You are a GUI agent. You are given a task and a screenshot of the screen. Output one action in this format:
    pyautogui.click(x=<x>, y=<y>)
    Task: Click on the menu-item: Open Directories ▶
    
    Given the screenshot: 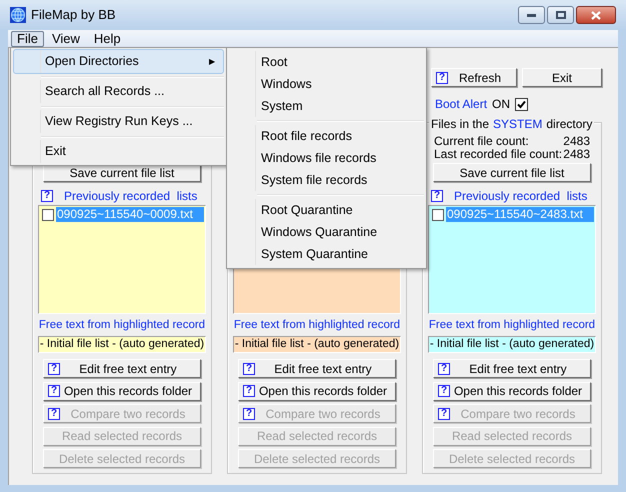 What is the action you would take?
    pyautogui.click(x=118, y=61)
    